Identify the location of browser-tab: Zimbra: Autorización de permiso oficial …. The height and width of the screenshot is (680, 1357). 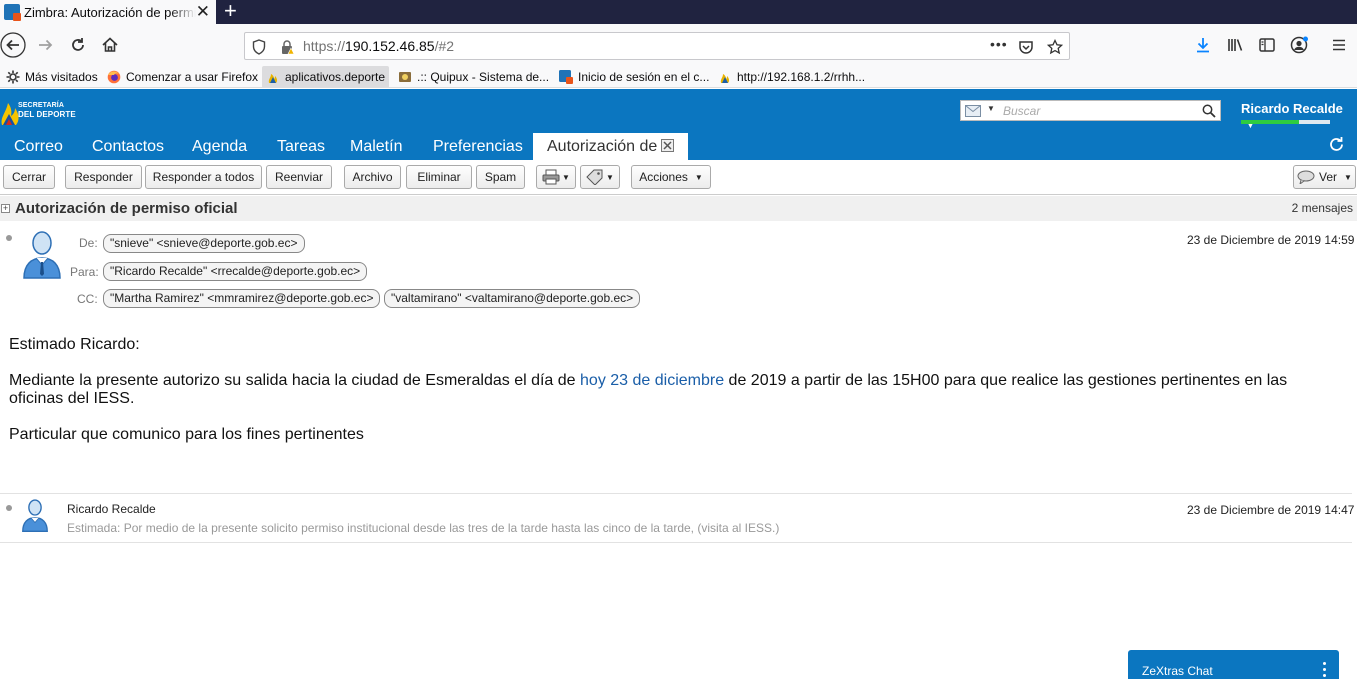
(108, 12).